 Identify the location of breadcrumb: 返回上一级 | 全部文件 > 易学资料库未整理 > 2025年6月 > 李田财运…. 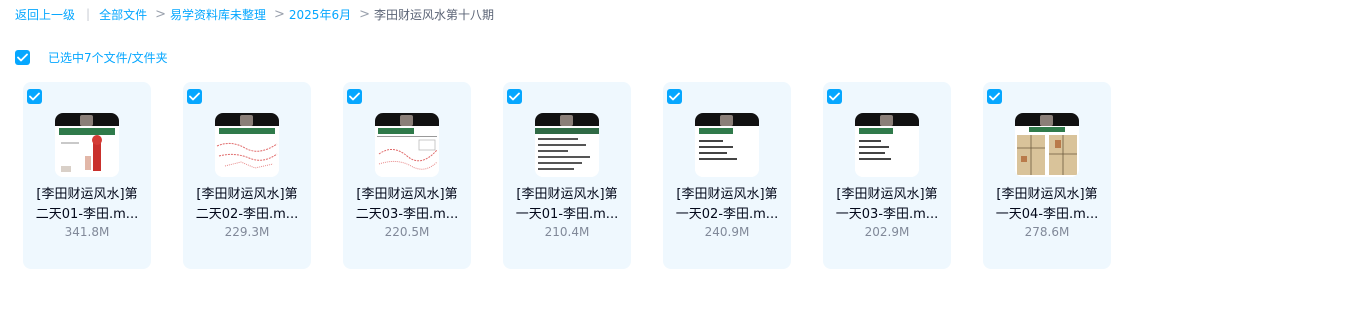
(254, 14).